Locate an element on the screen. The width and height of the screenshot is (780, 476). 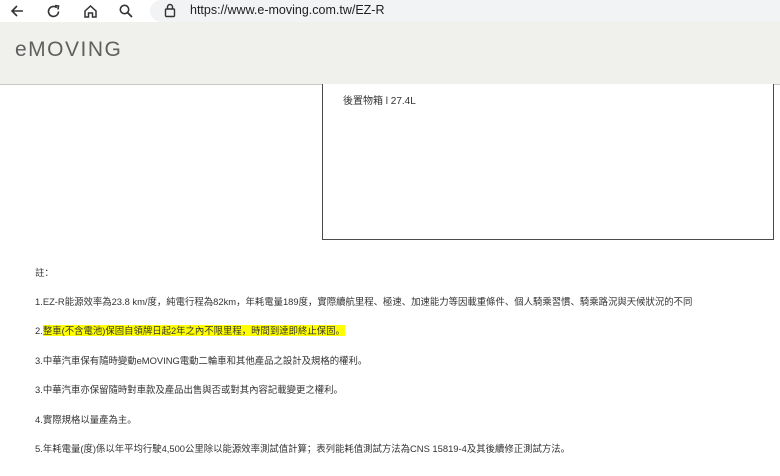
note-2-prefix: 2. is located at coordinates (39, 330).